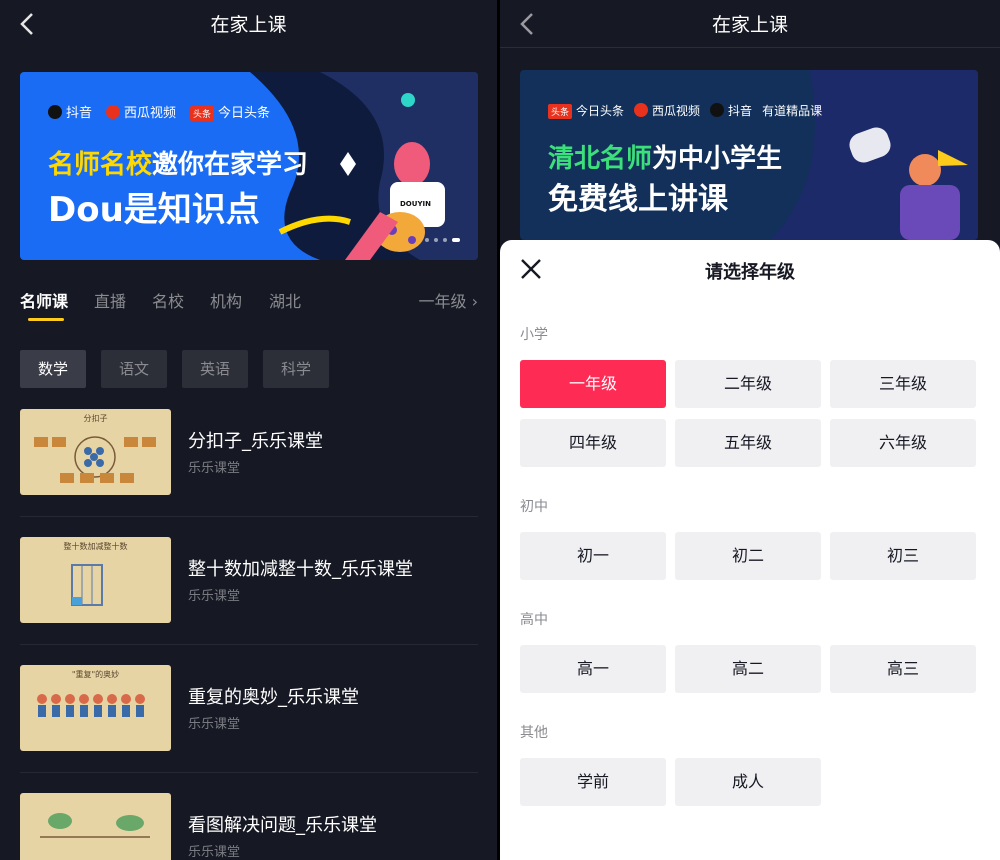 This screenshot has height=860, width=1000. What do you see at coordinates (249, 308) in the screenshot?
I see `category-tabs: 名师课 直播 名校 机构 湖北 一年级 ›` at bounding box center [249, 308].